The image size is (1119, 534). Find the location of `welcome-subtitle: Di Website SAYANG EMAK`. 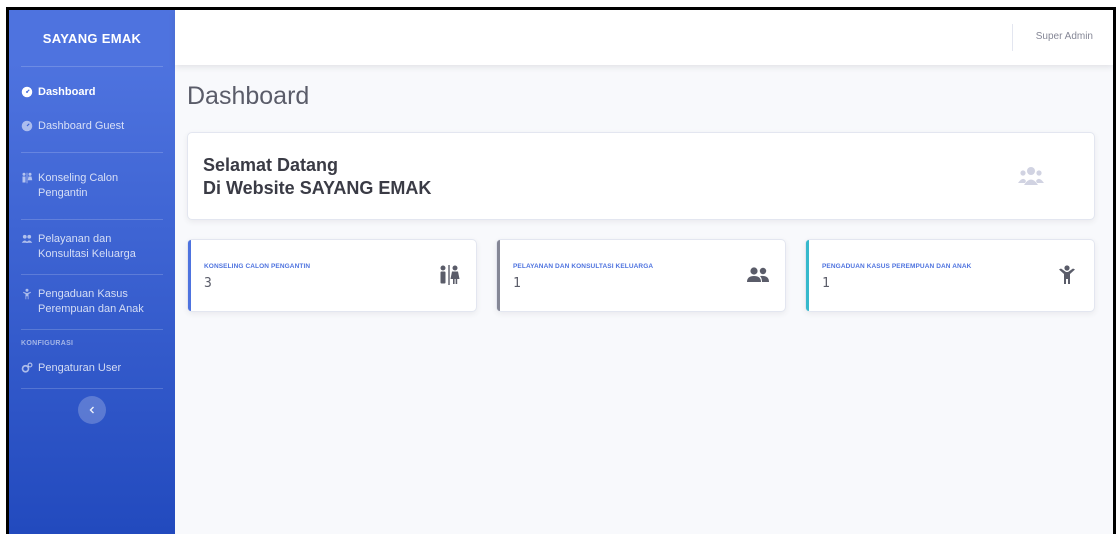

welcome-subtitle: Di Website SAYANG EMAK is located at coordinates (317, 188).